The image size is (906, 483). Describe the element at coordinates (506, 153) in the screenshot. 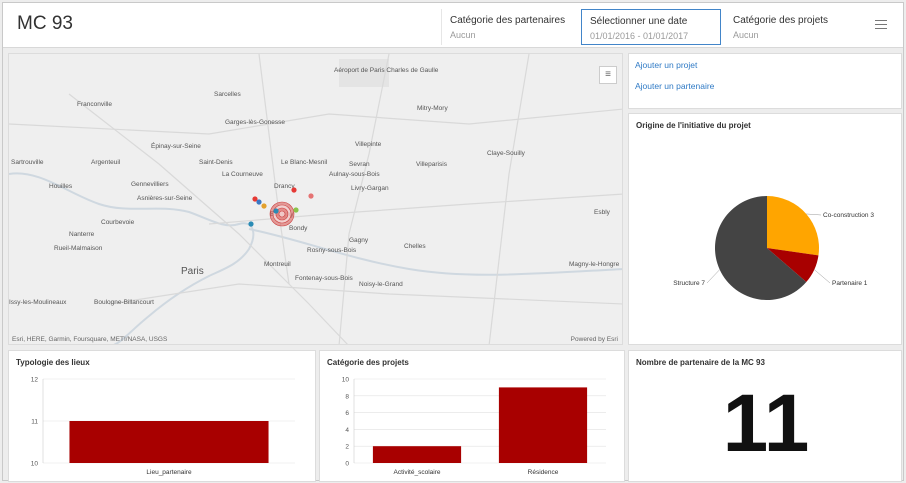

I see `map-place-label: Claye-Souilly` at that location.